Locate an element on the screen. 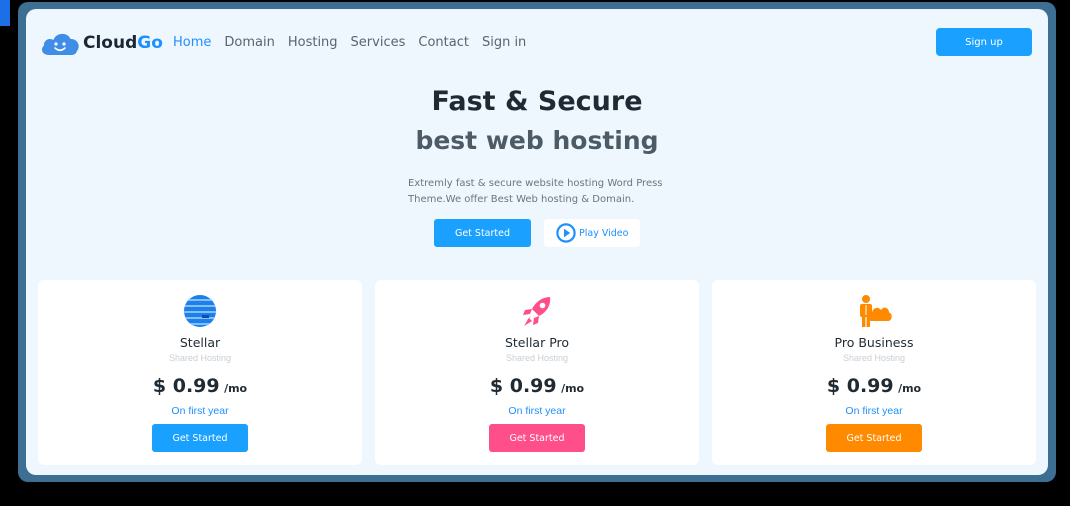 The image size is (1070, 506). hero-get-started-button: Get Started is located at coordinates (482, 233).